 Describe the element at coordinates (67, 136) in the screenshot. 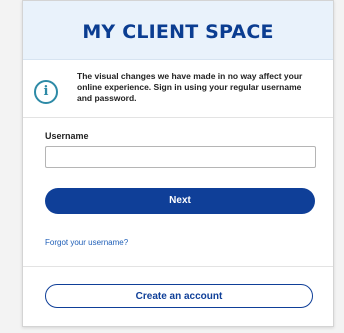

I see `username-label: Username` at that location.